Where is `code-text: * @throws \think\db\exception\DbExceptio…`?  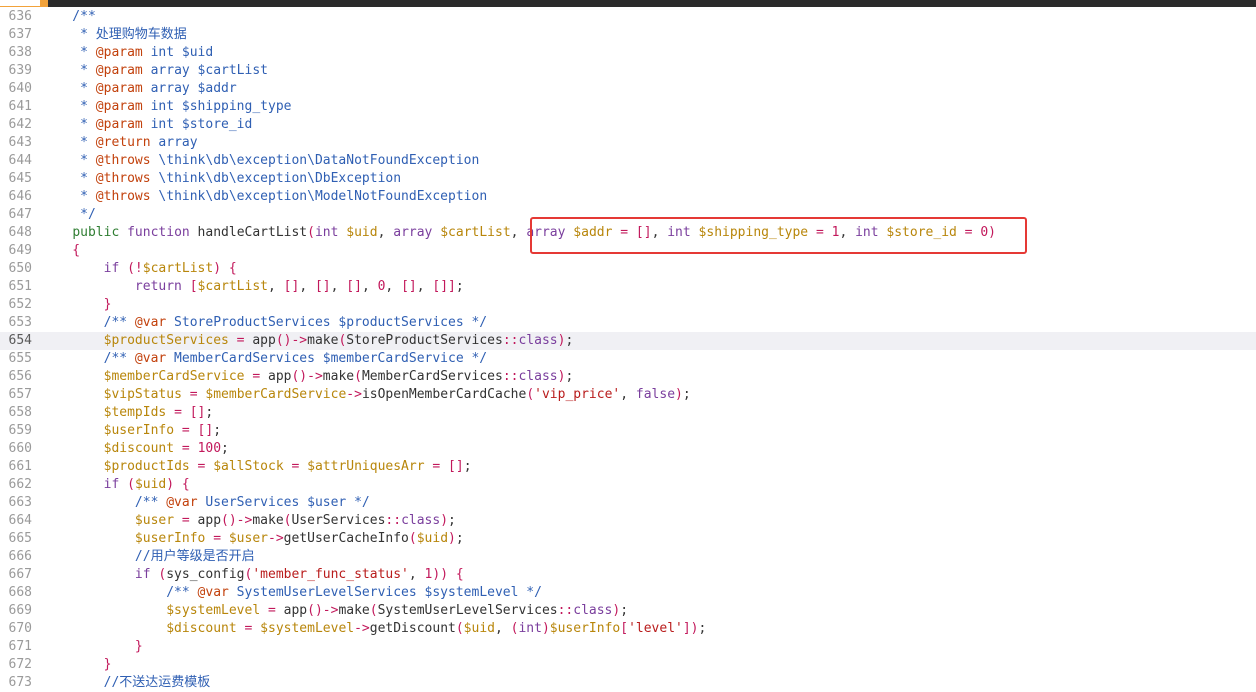 code-text: * @throws \think\db\exception\DbExceptio… is located at coordinates (221, 179).